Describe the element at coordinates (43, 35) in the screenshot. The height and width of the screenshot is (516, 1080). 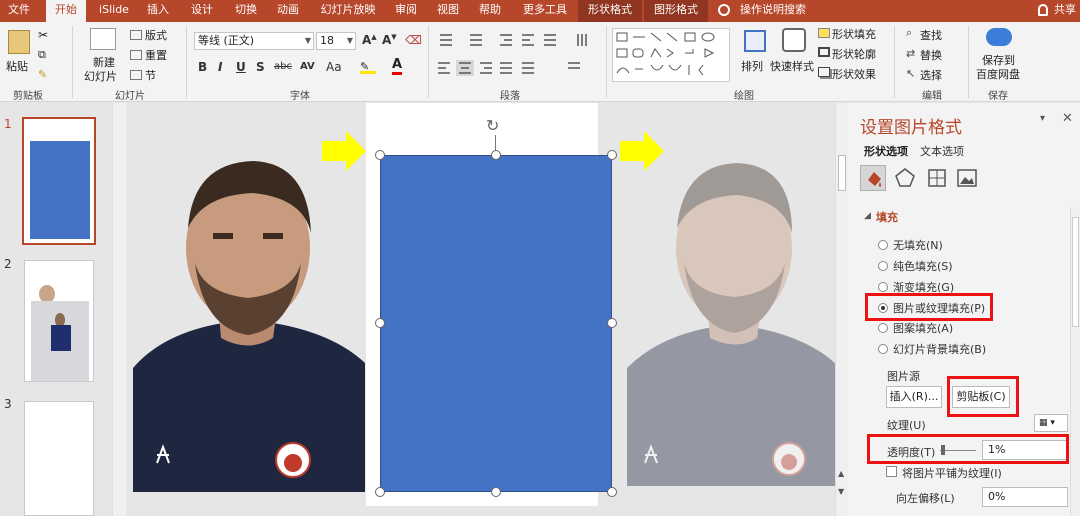
I see `cut-icon: ✂` at that location.